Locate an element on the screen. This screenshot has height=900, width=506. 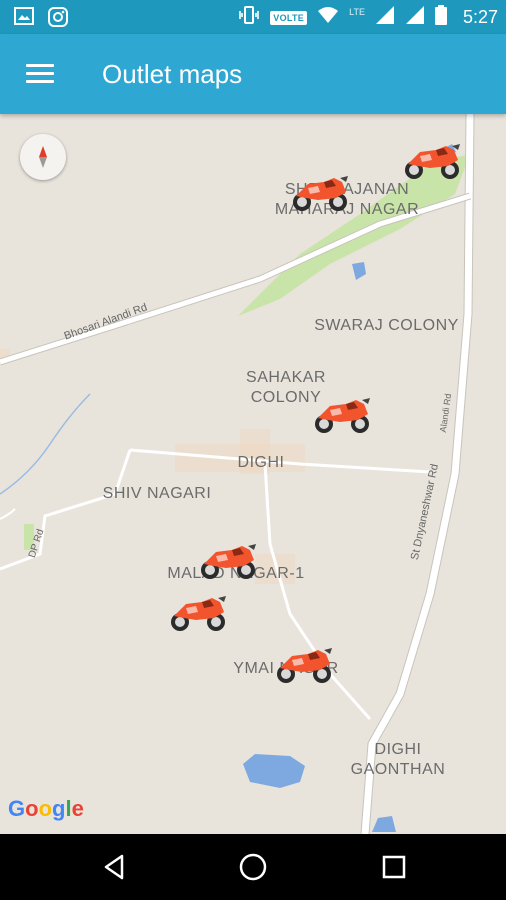
battery-icon is located at coordinates (440, 17).